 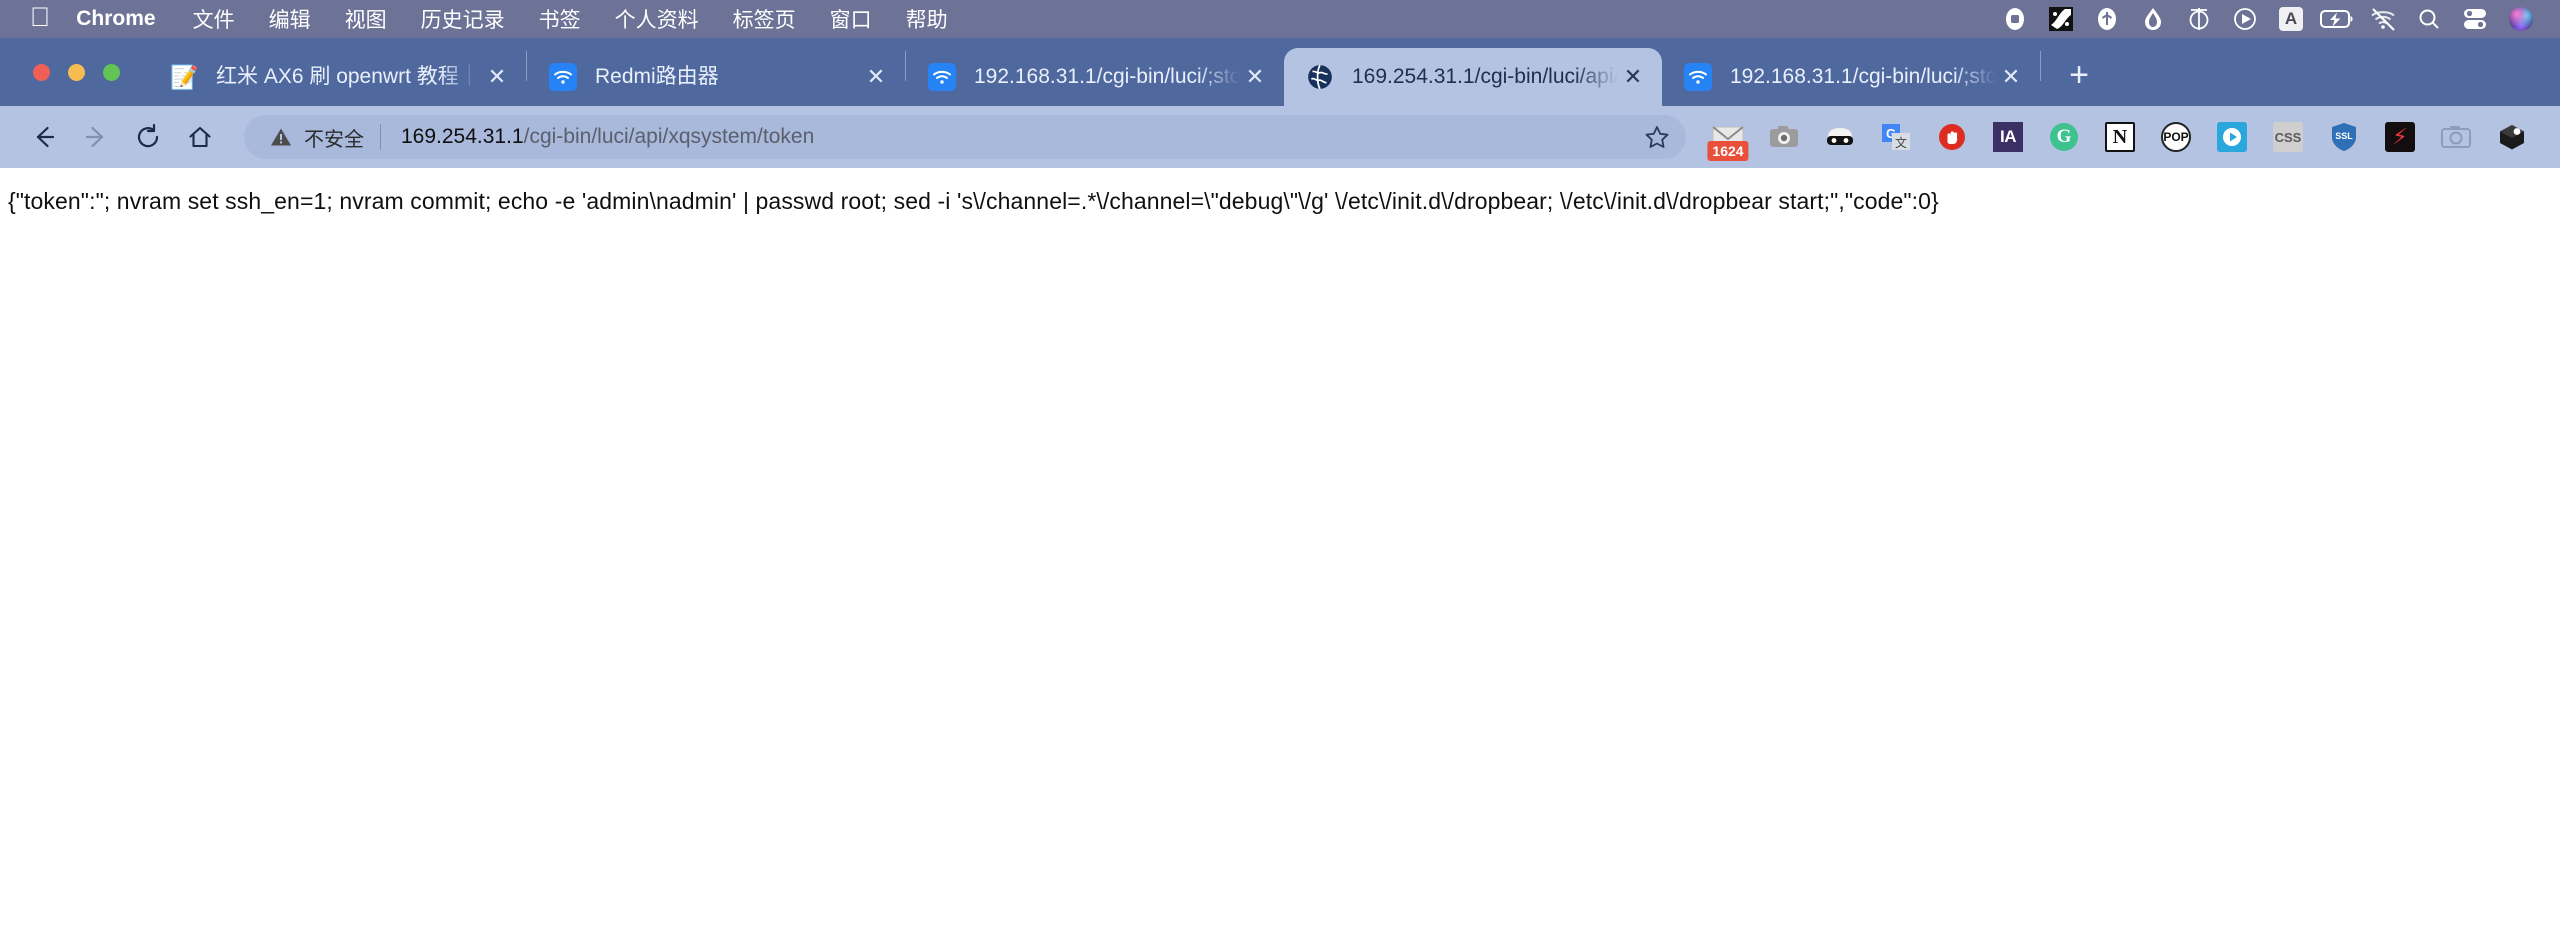 What do you see at coordinates (1657, 137) in the screenshot?
I see `bookmark-star-icon` at bounding box center [1657, 137].